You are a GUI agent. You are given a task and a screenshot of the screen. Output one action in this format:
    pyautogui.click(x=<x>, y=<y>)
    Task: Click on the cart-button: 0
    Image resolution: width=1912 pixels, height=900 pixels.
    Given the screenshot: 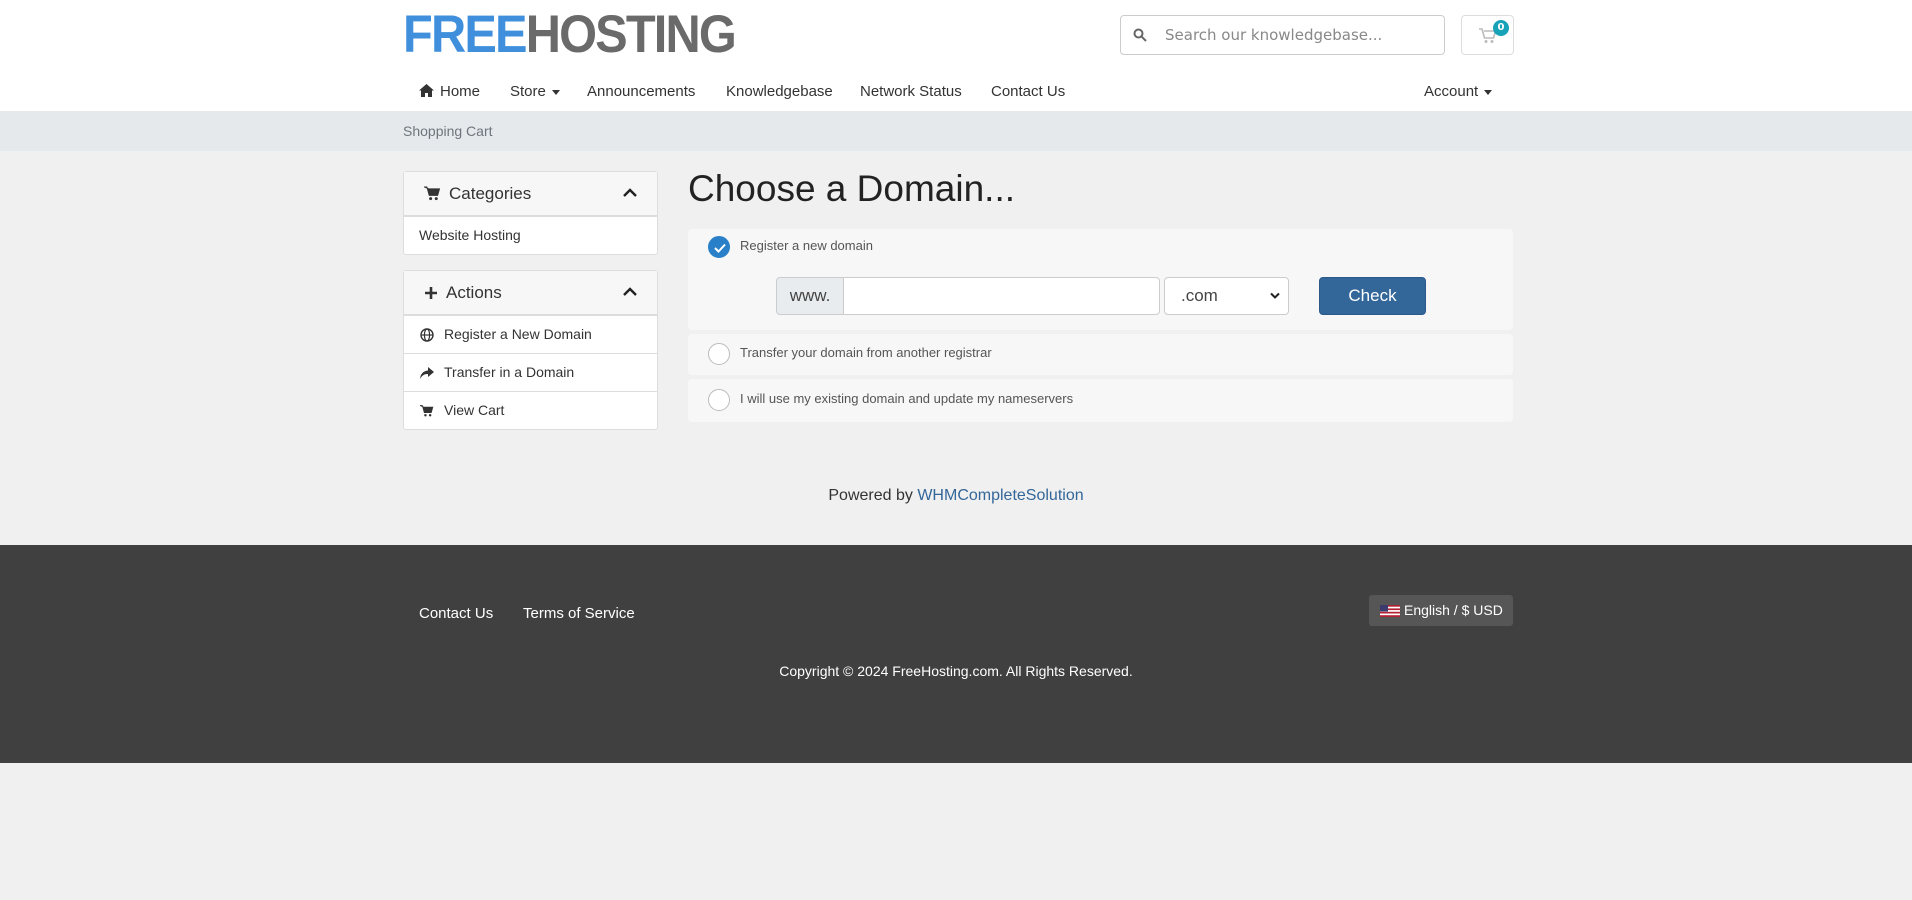 What is the action you would take?
    pyautogui.click(x=1487, y=35)
    